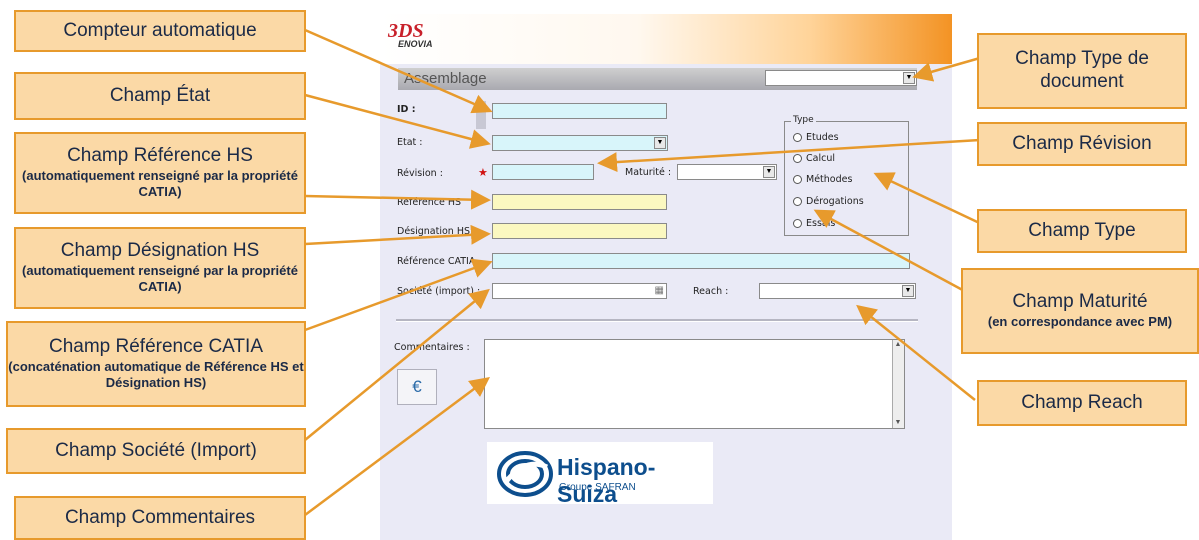  I want to click on callout-title: Champ Maturité, so click(1080, 302).